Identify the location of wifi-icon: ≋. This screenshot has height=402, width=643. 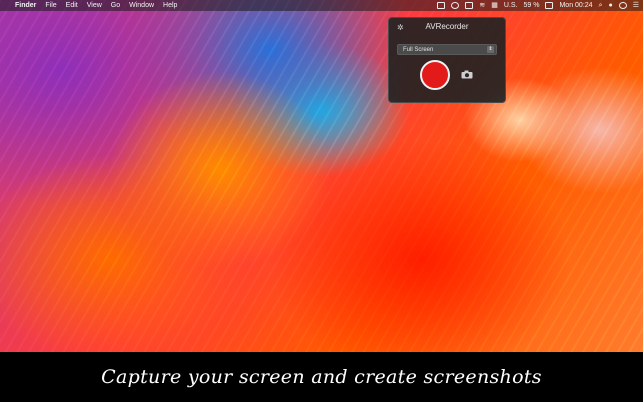
(482, 5).